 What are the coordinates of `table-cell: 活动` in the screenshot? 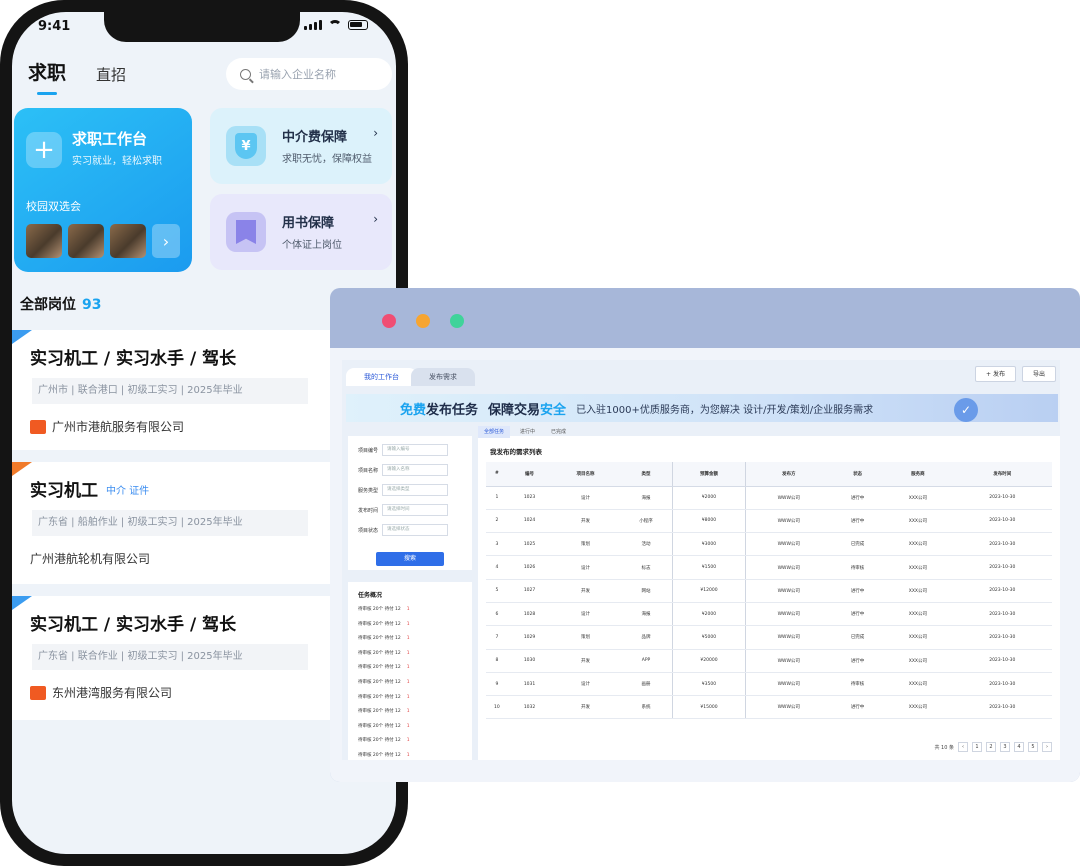 It's located at (646, 544).